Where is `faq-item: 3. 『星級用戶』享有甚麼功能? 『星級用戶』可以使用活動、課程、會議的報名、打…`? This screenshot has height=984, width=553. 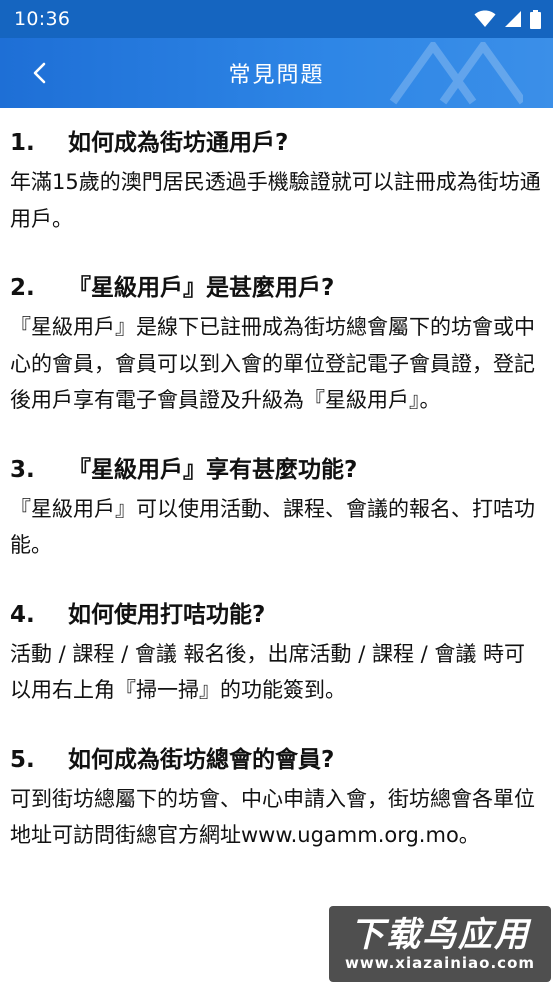 faq-item: 3. 『星級用戶』享有甚麼功能? 『星級用戶』可以使用活動、課程、會議的報名、打… is located at coordinates (276, 508).